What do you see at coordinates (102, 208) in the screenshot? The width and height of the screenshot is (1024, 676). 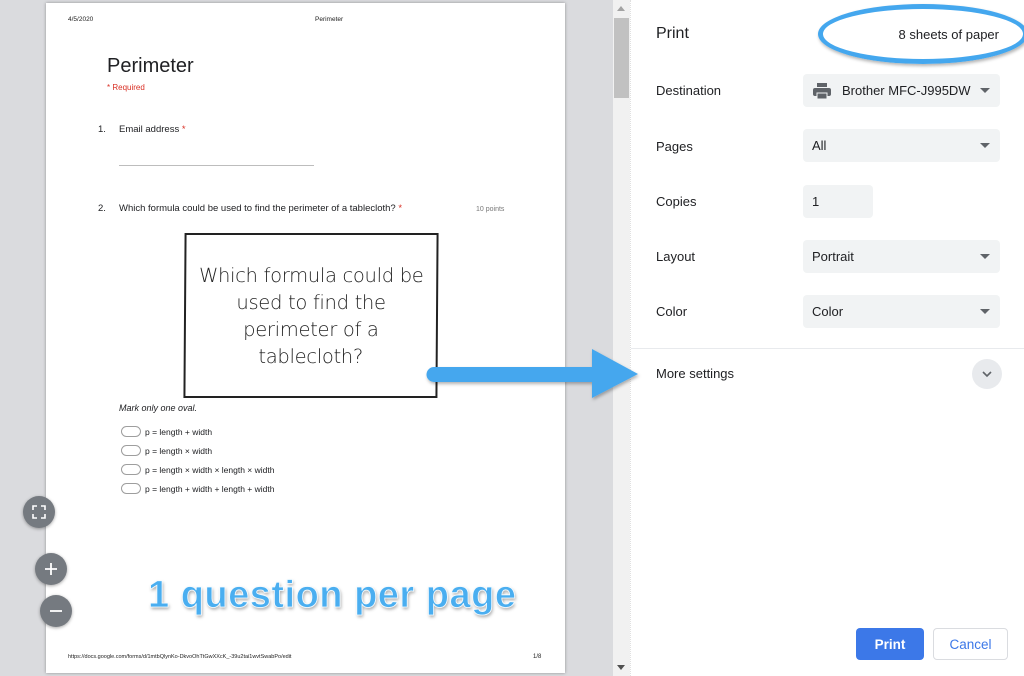 I see `question-2-number: 2.` at bounding box center [102, 208].